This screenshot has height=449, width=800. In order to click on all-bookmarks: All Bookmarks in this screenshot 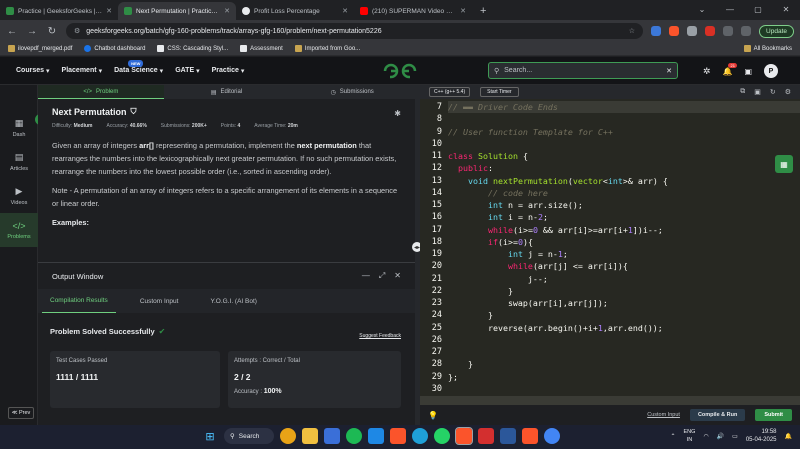, I will do `click(767, 48)`.